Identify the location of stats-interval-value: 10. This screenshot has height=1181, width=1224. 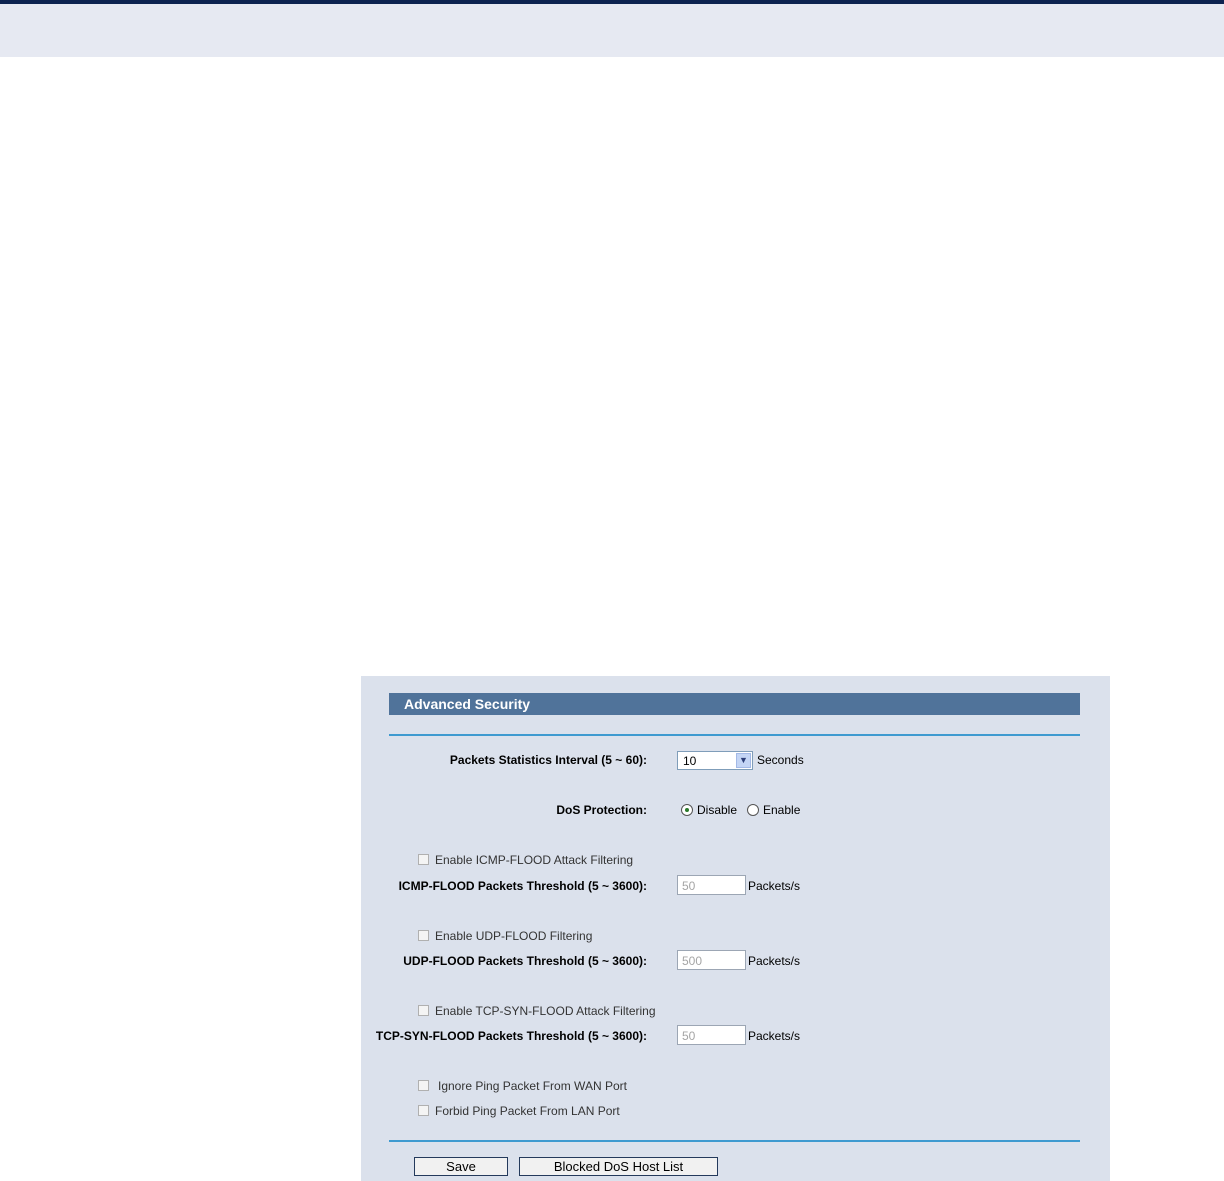
(690, 761).